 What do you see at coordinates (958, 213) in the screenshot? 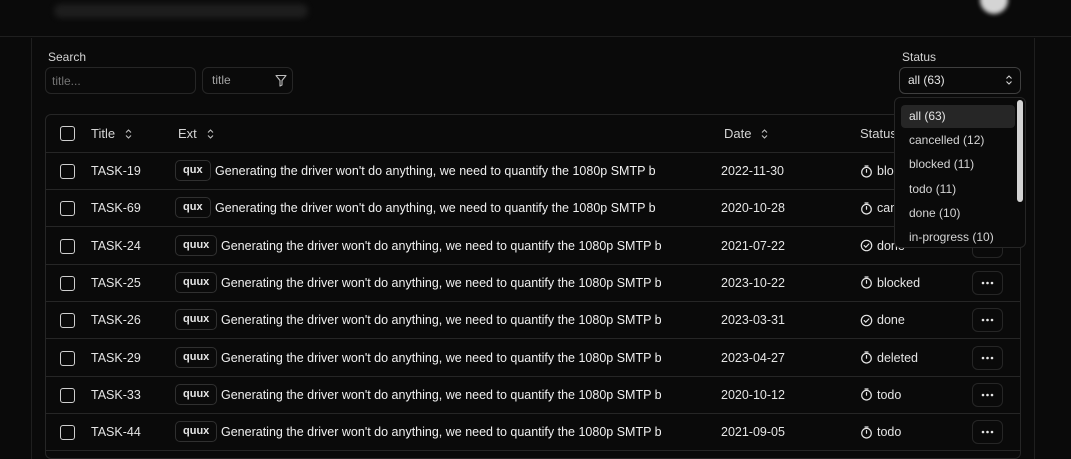
I see `status-option: done (10)` at bounding box center [958, 213].